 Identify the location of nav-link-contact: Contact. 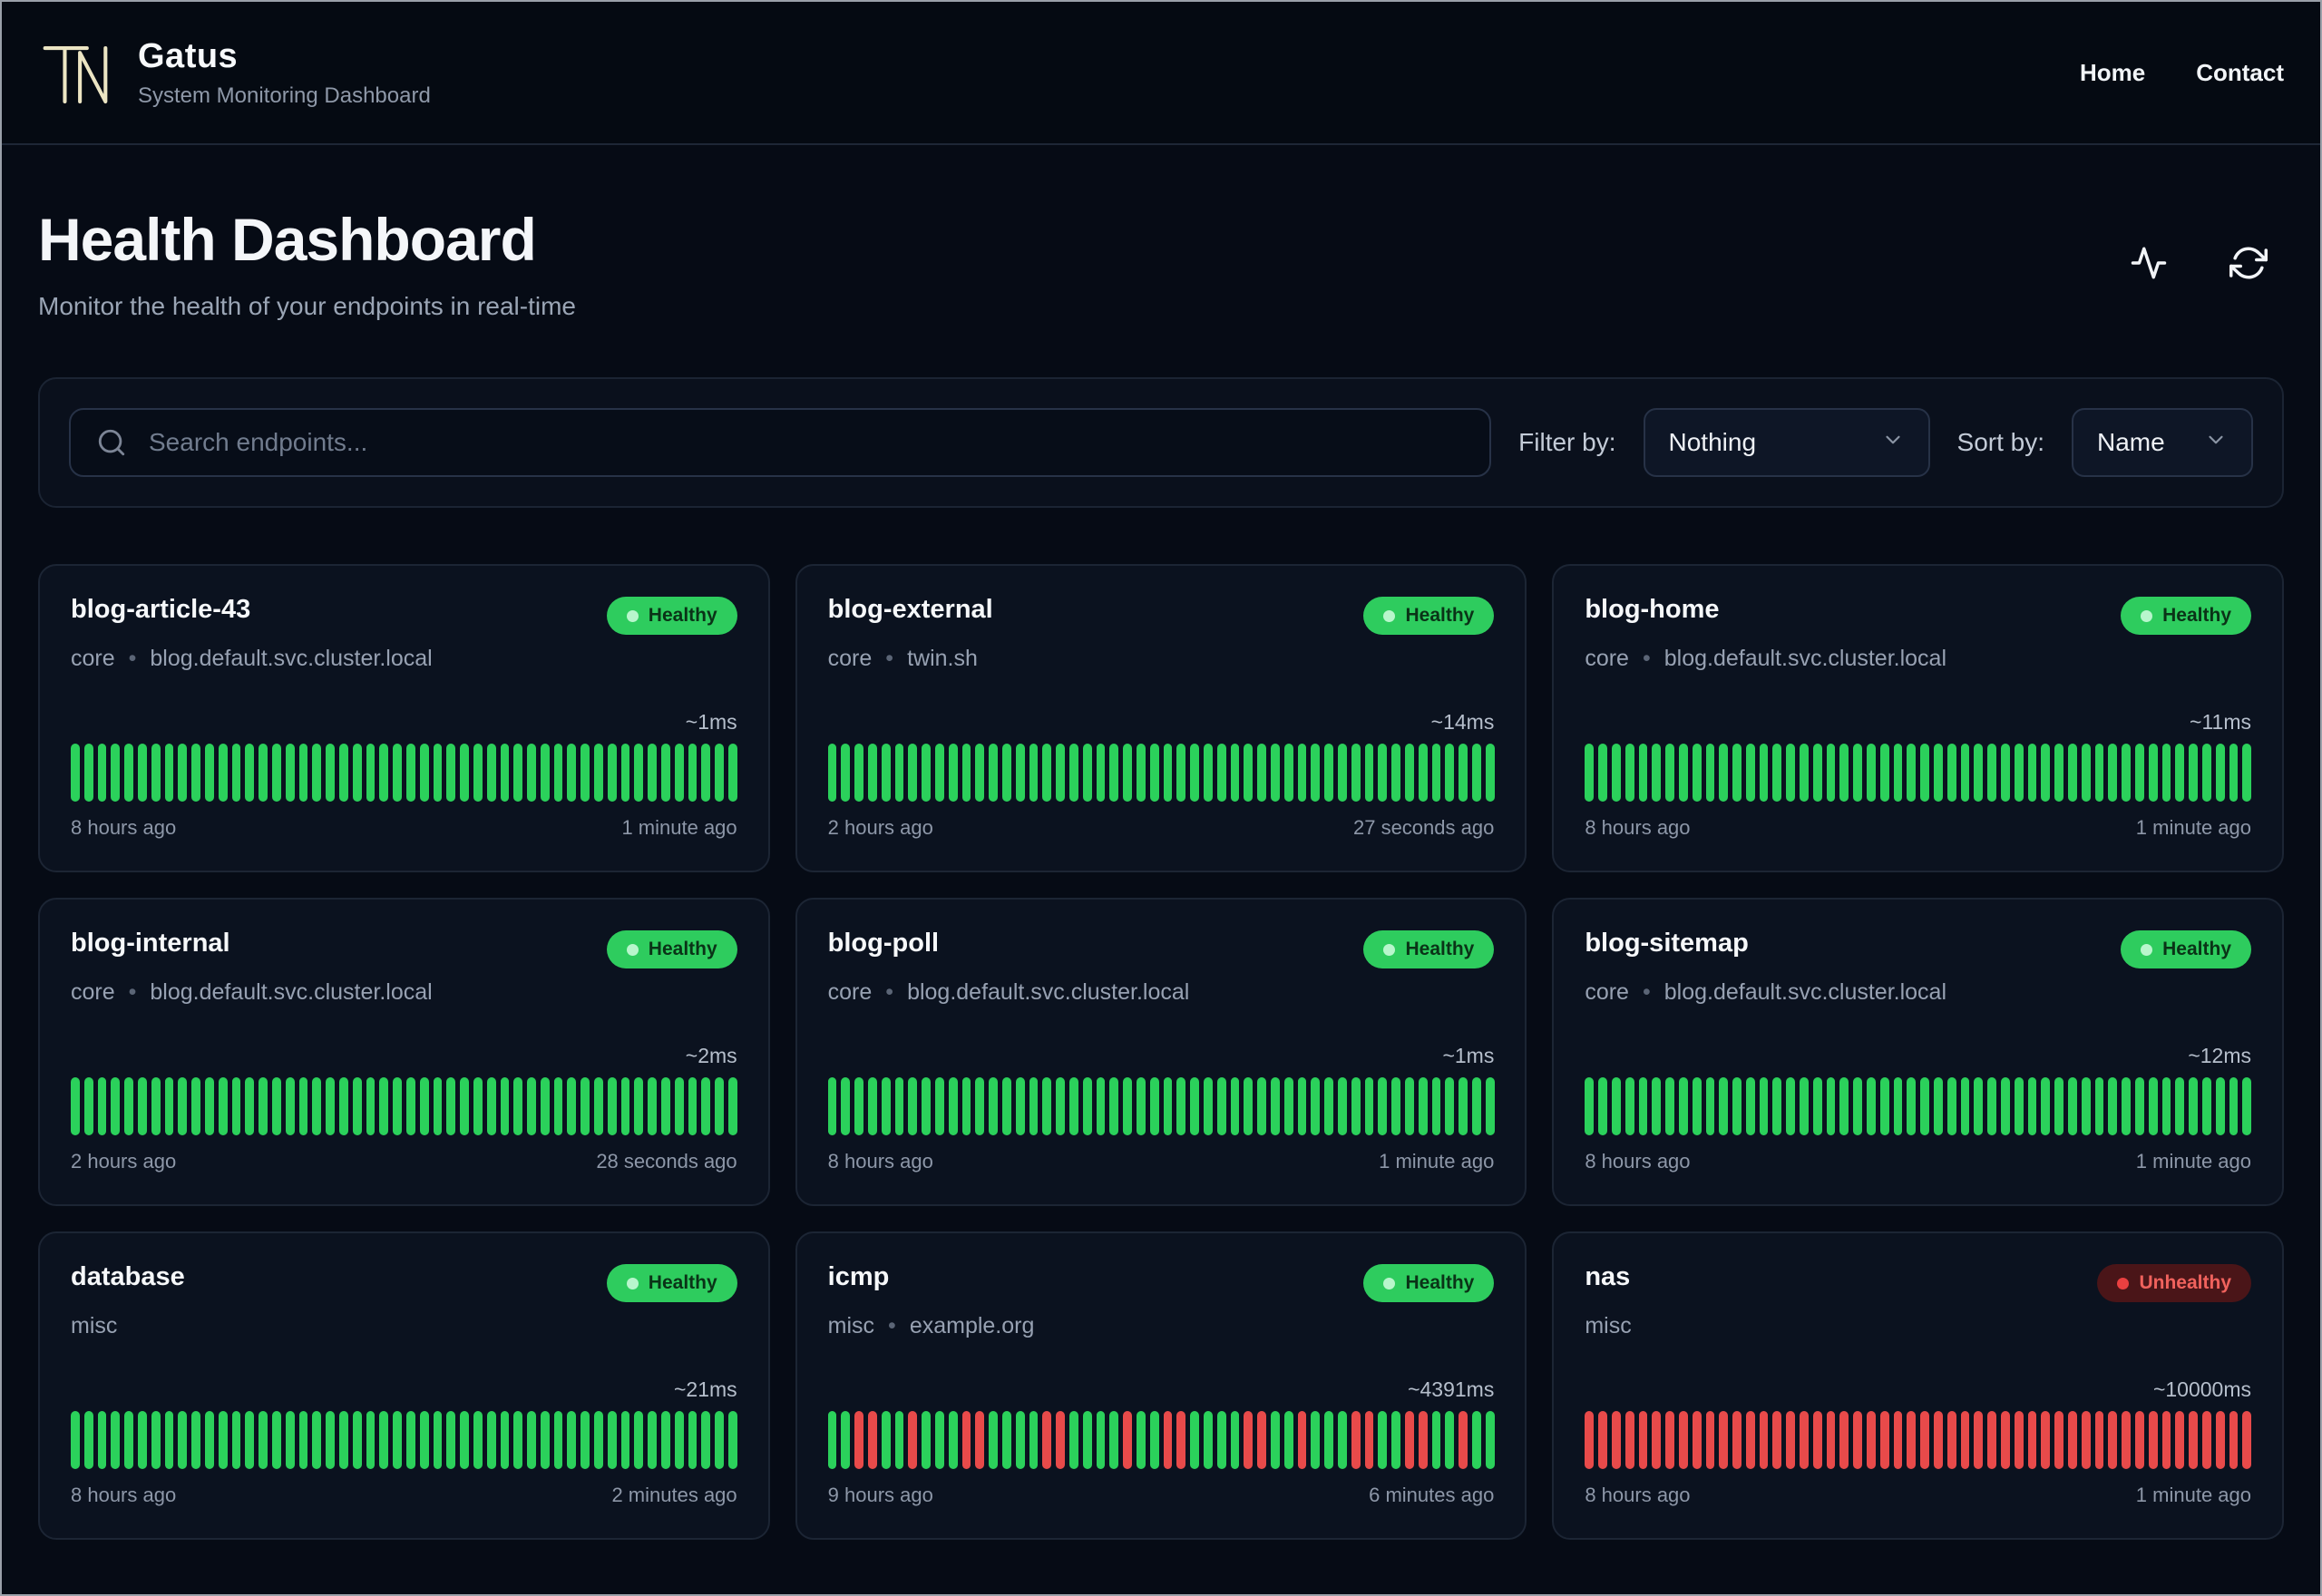
(2240, 73).